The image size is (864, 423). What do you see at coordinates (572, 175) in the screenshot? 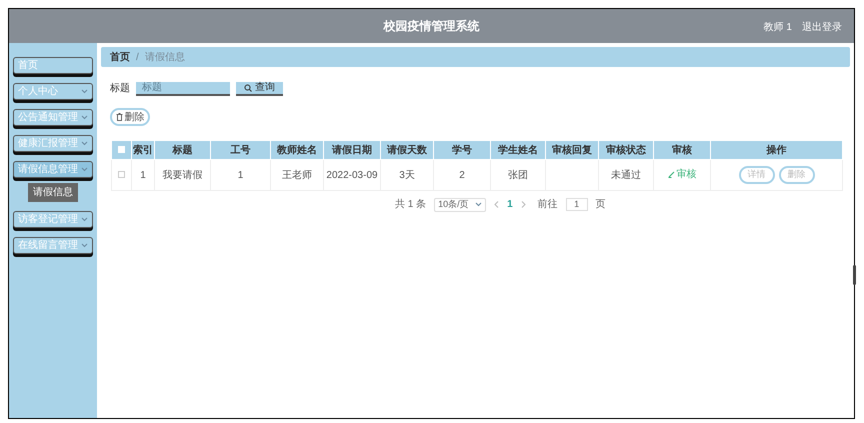
I see `table-cell` at bounding box center [572, 175].